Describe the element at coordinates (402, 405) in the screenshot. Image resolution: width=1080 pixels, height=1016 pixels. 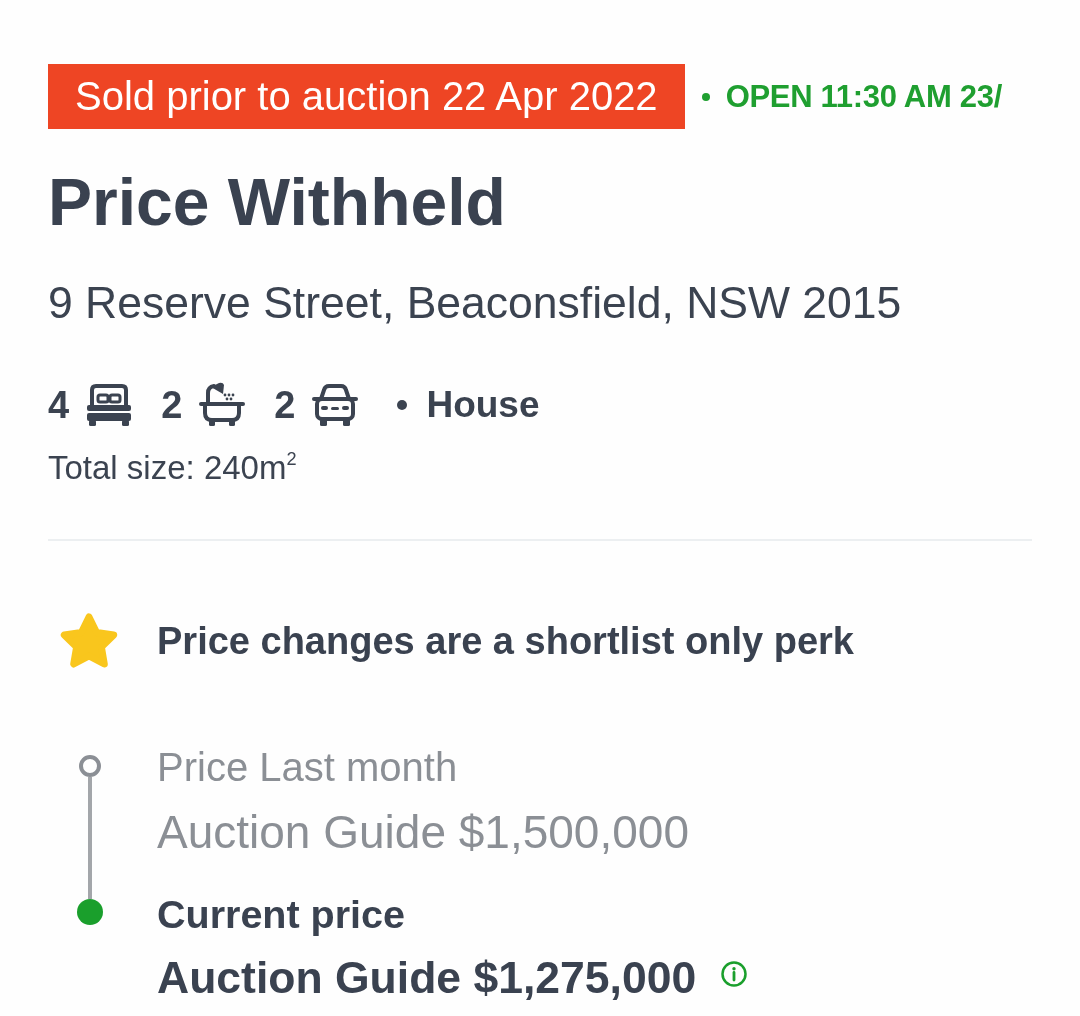
I see `bullet-icon` at that location.